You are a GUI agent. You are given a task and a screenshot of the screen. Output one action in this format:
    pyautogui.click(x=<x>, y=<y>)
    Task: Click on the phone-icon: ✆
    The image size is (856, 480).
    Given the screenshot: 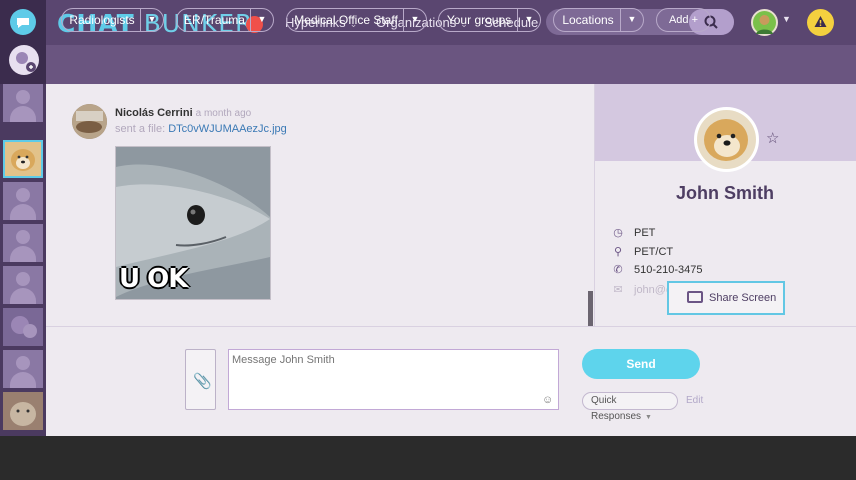 What is the action you would take?
    pyautogui.click(x=618, y=270)
    